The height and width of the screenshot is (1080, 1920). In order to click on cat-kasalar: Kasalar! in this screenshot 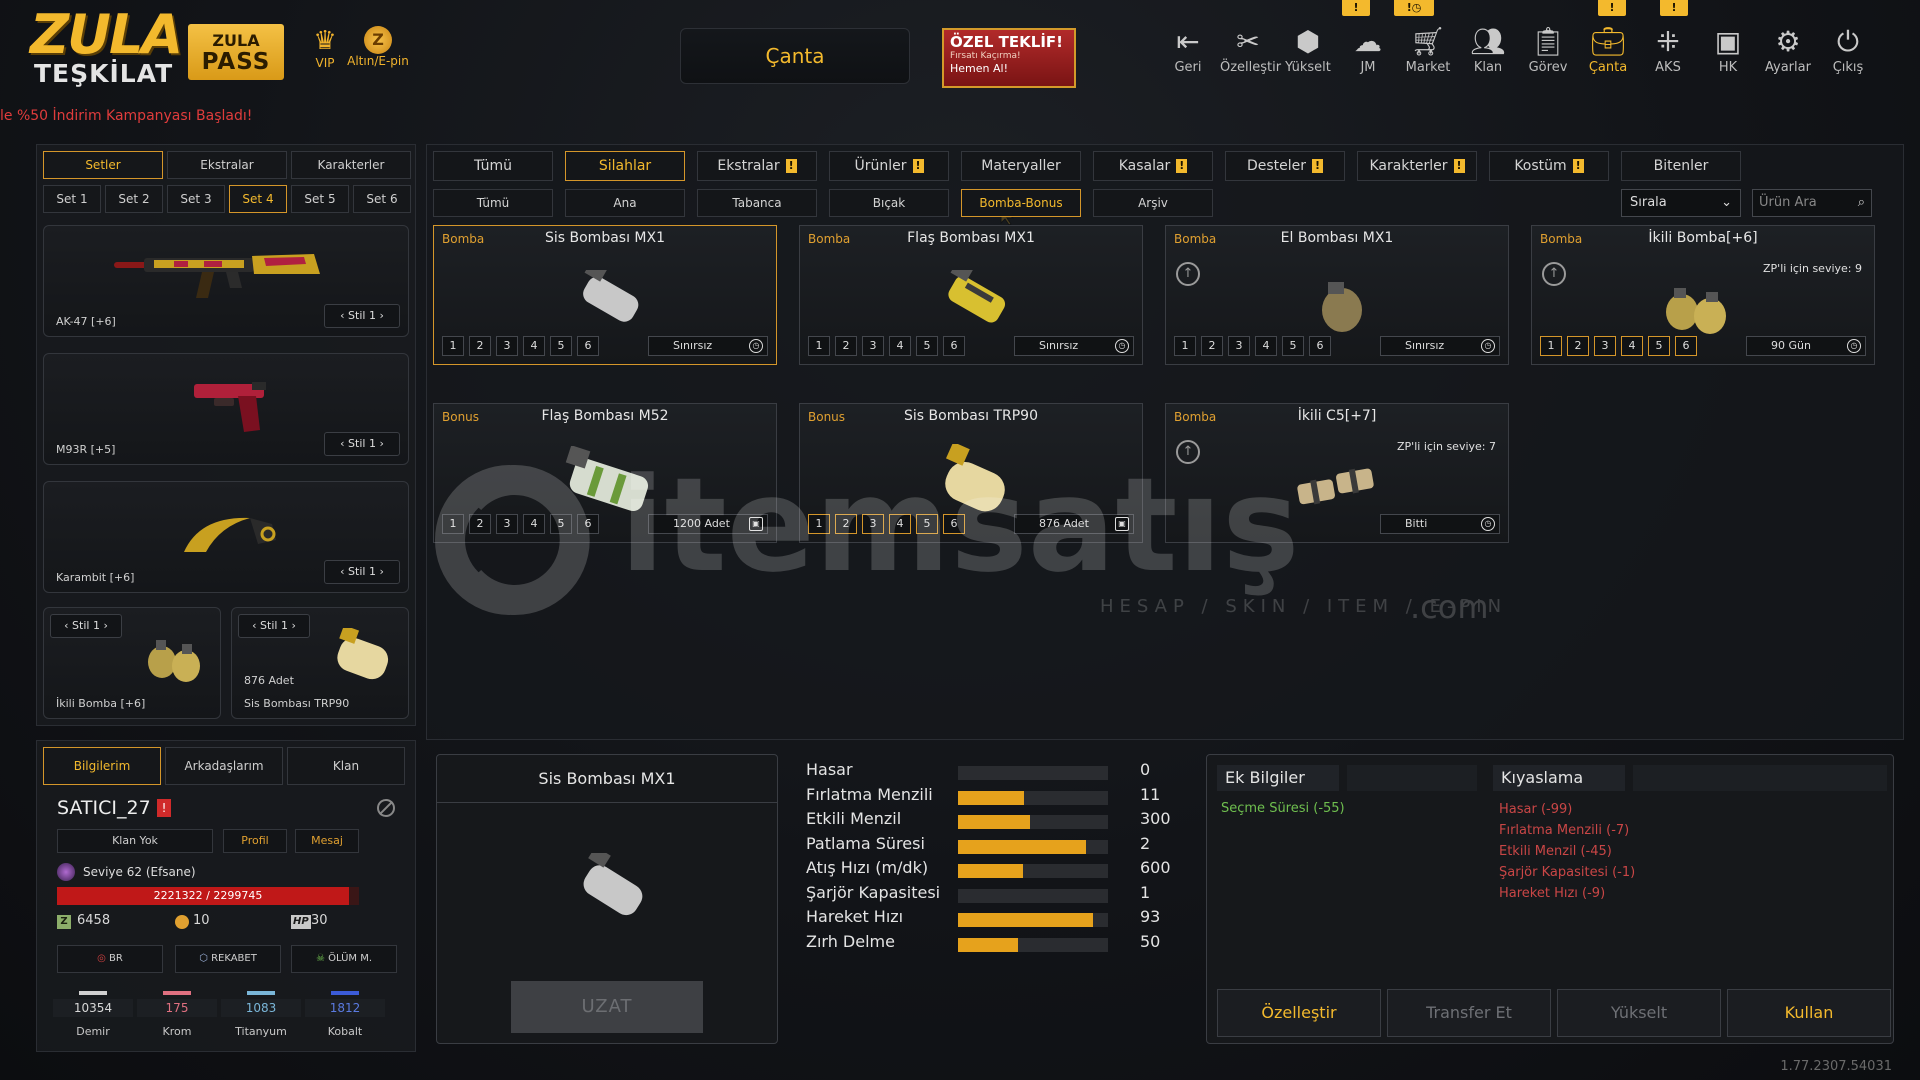, I will do `click(1153, 166)`.